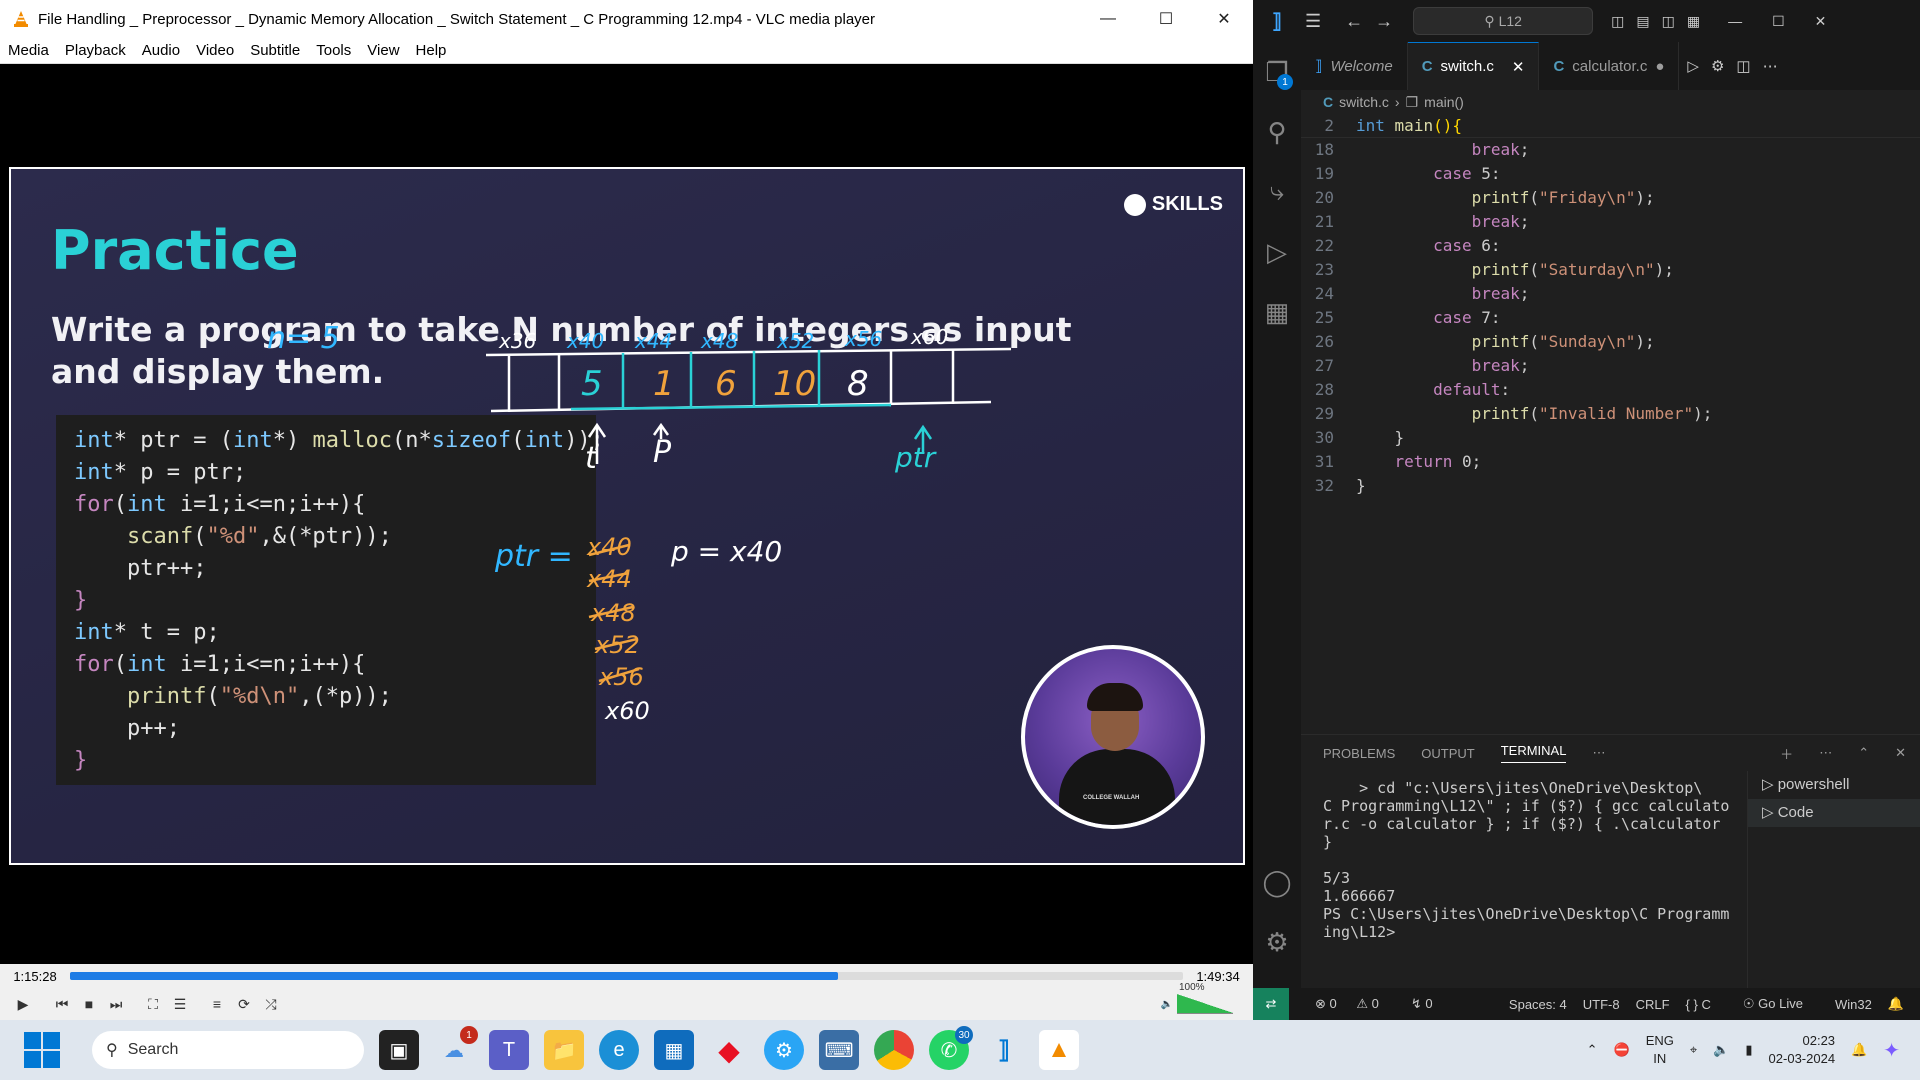  What do you see at coordinates (1430, 1004) in the screenshot?
I see `ports-status: ↯ 0` at bounding box center [1430, 1004].